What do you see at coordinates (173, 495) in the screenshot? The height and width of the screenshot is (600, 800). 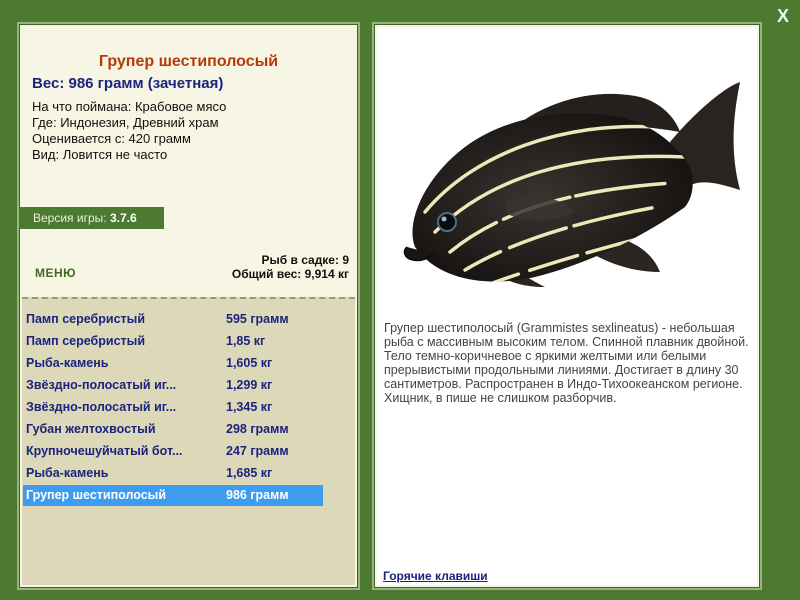 I see `catch-list-row: Групер шестиполосый 986 грамм` at bounding box center [173, 495].